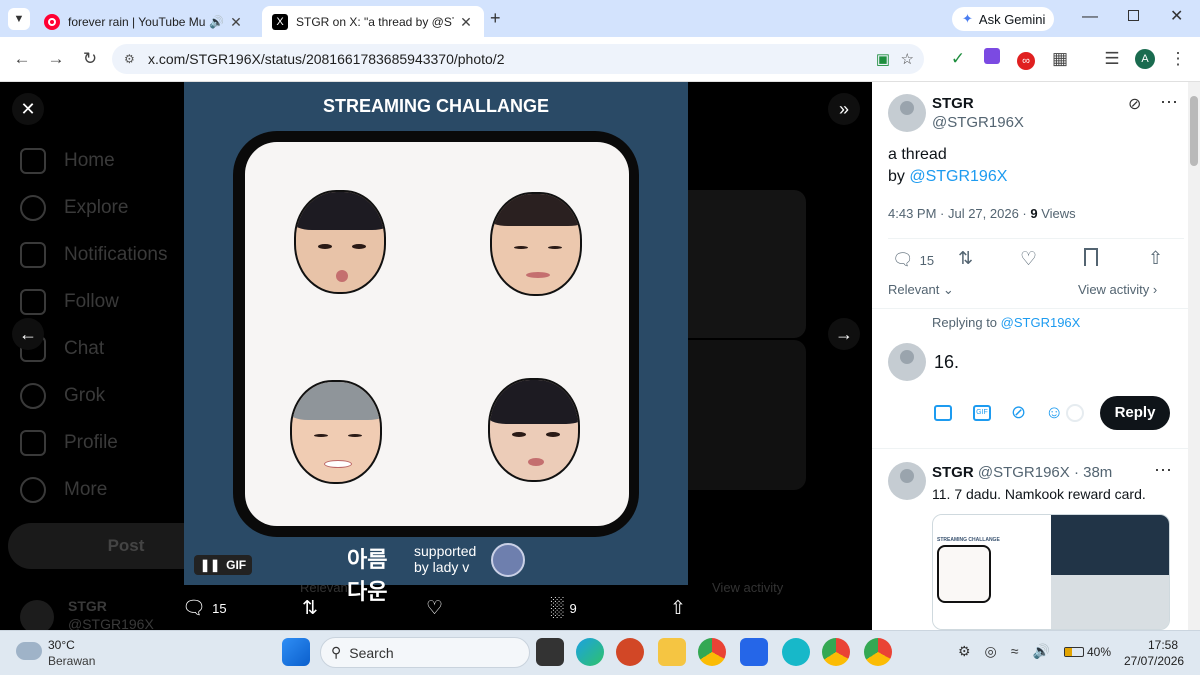  I want to click on thumb-card, so click(964, 574).